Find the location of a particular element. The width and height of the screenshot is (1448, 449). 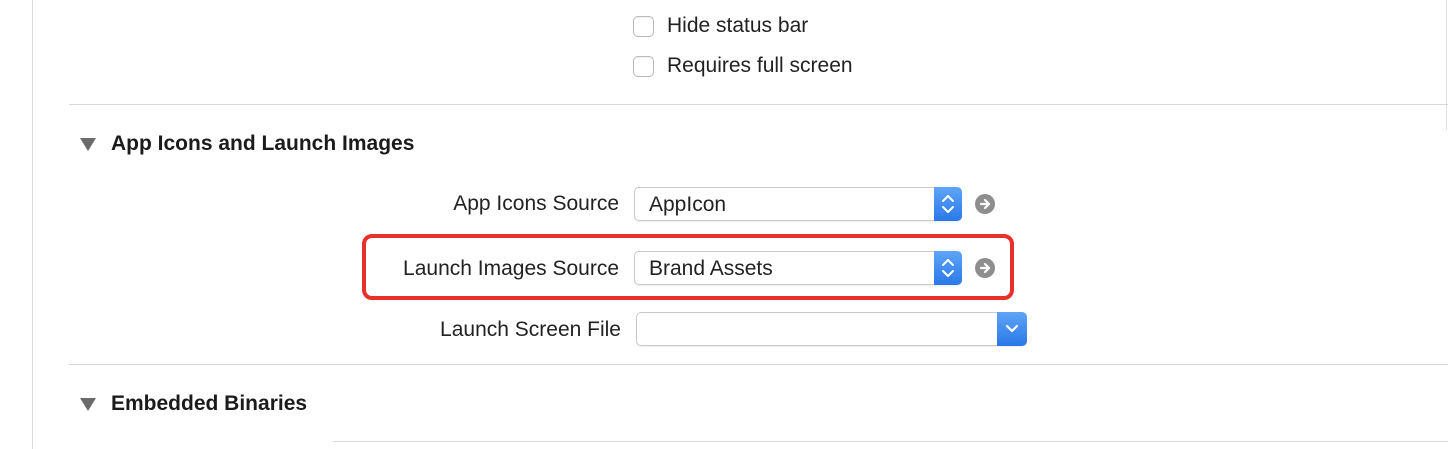

app-icons-section-header: App Icons and Launch Images is located at coordinates (247, 144).